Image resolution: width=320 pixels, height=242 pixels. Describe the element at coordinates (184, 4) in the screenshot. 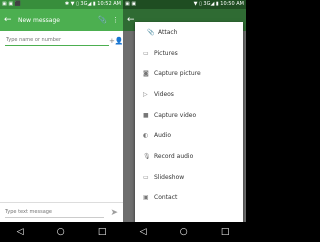

I see `status-bar: ▣ ▣ ▼ ▯ 3G◢ ▮ 10:50 AM` at that location.